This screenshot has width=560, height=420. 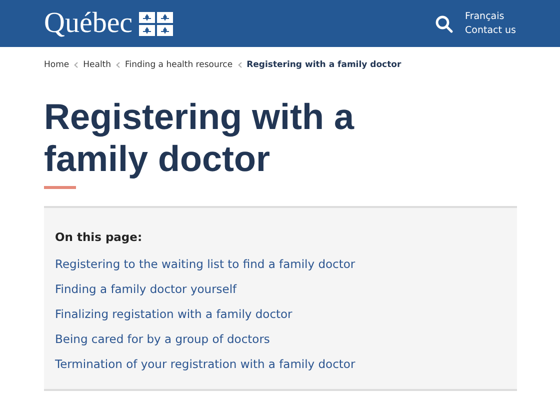 What do you see at coordinates (179, 65) in the screenshot?
I see `breadcrumb-link: Finding a health resource` at bounding box center [179, 65].